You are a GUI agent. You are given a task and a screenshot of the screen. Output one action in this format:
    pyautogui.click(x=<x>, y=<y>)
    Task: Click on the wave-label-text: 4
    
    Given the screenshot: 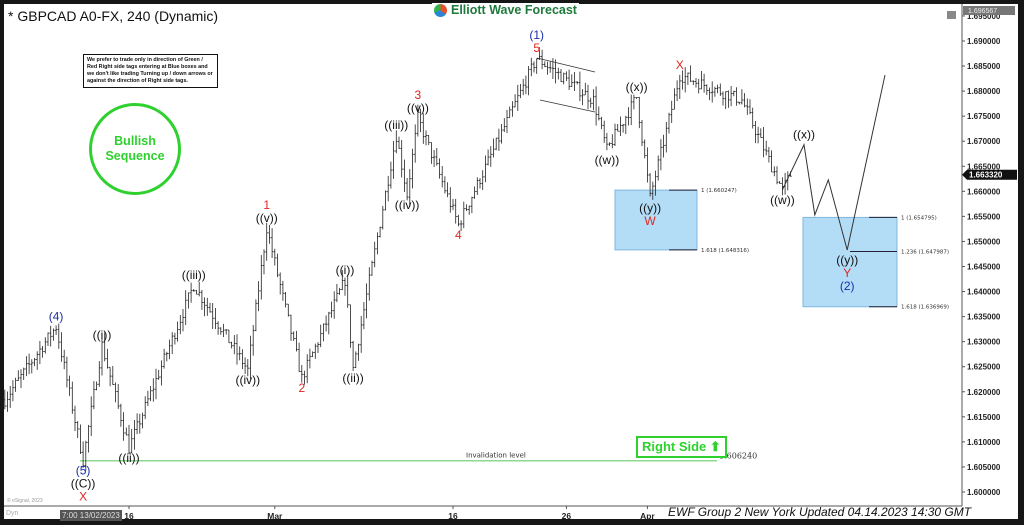 What is the action you would take?
    pyautogui.click(x=458, y=235)
    